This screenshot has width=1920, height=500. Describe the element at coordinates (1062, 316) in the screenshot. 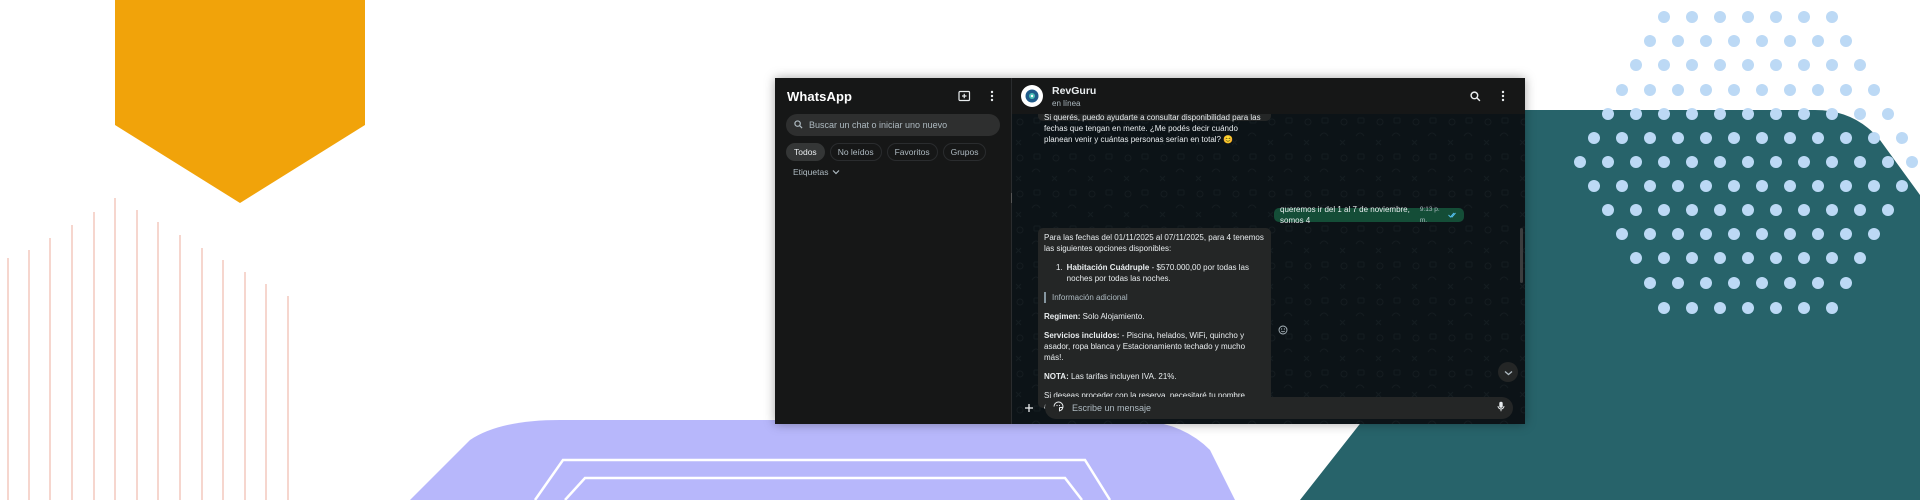

I see `regime-label: Regimen:` at that location.